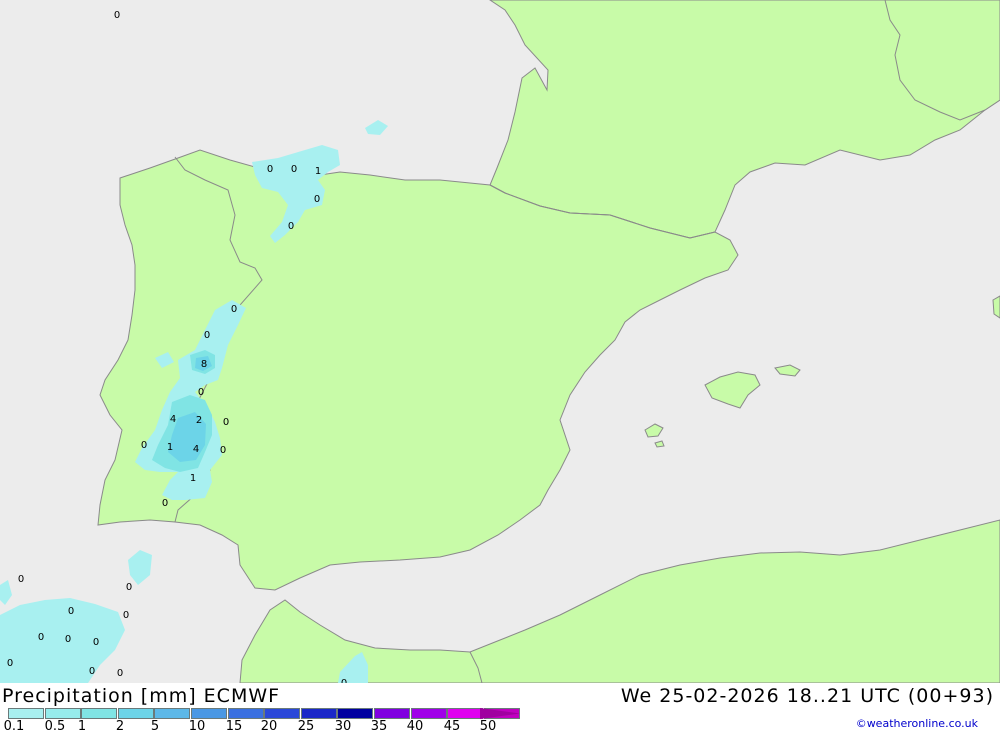  What do you see at coordinates (204, 364) in the screenshot?
I see `value-label: 8` at bounding box center [204, 364].